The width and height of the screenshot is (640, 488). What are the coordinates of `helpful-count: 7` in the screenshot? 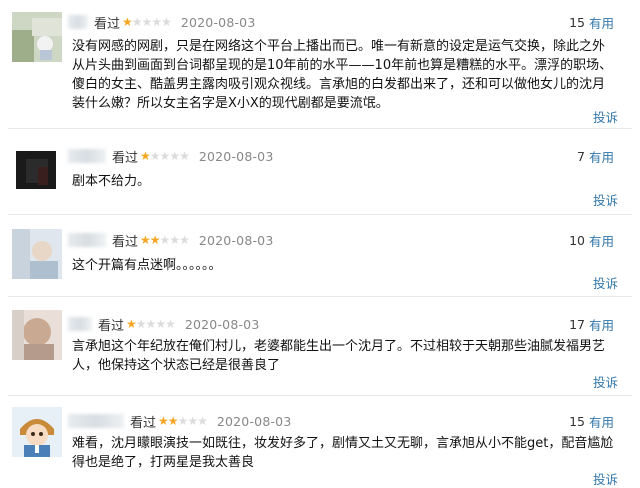 It's located at (581, 156).